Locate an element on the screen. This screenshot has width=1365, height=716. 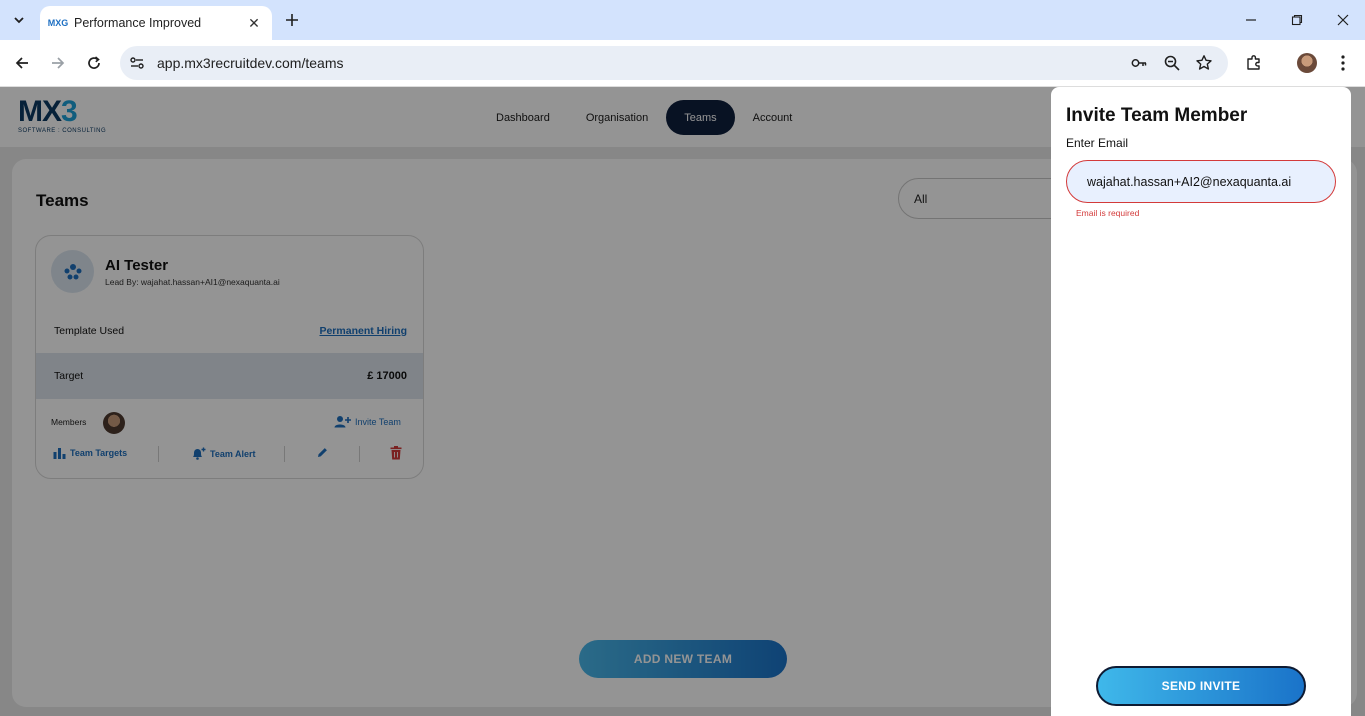
url-text: app.mx3recruitdev.com/teams is located at coordinates (250, 63).